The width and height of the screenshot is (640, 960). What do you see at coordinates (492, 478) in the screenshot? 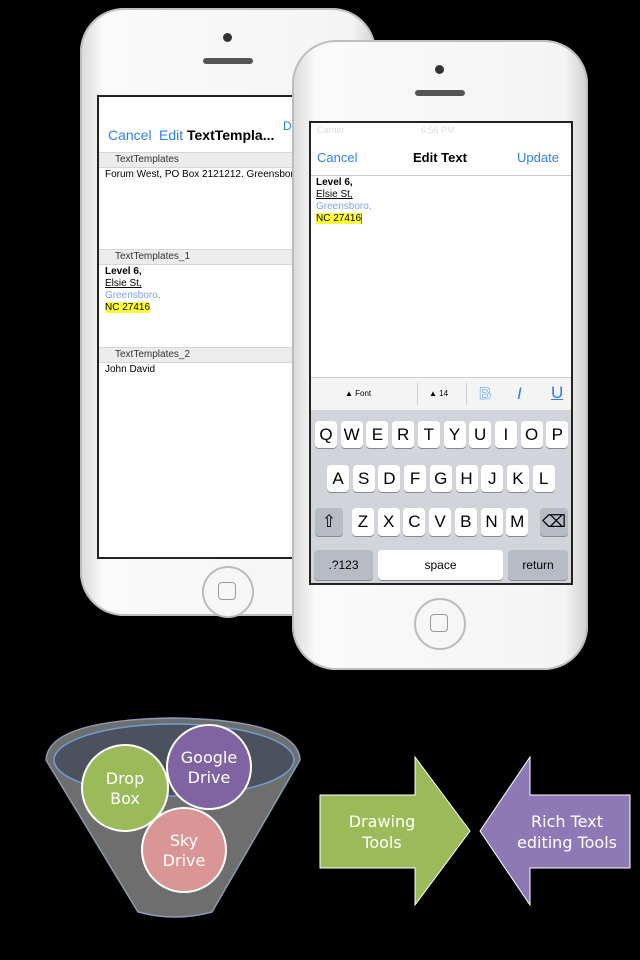
I see `key-j: J` at bounding box center [492, 478].